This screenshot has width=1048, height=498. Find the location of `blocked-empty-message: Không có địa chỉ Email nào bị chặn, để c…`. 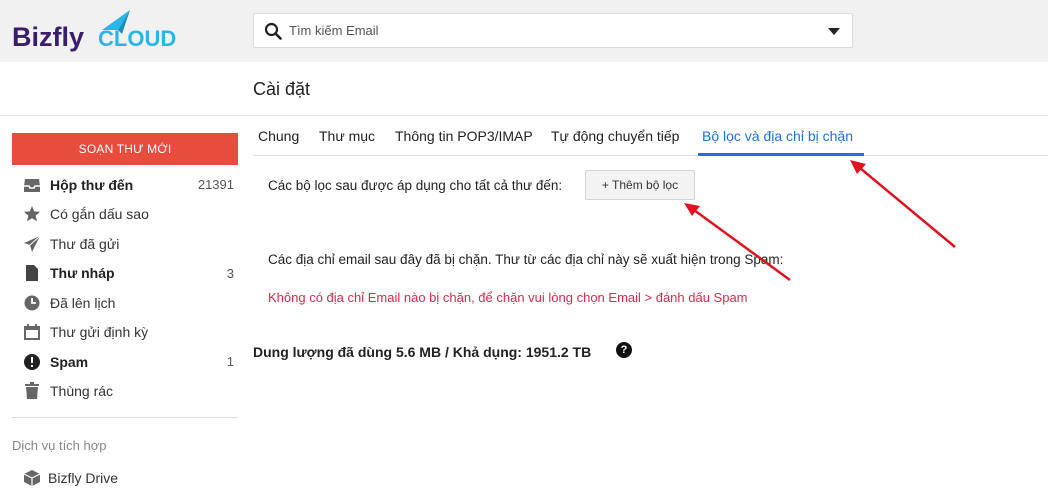

blocked-empty-message: Không có địa chỉ Email nào bị chặn, để c… is located at coordinates (508, 297).